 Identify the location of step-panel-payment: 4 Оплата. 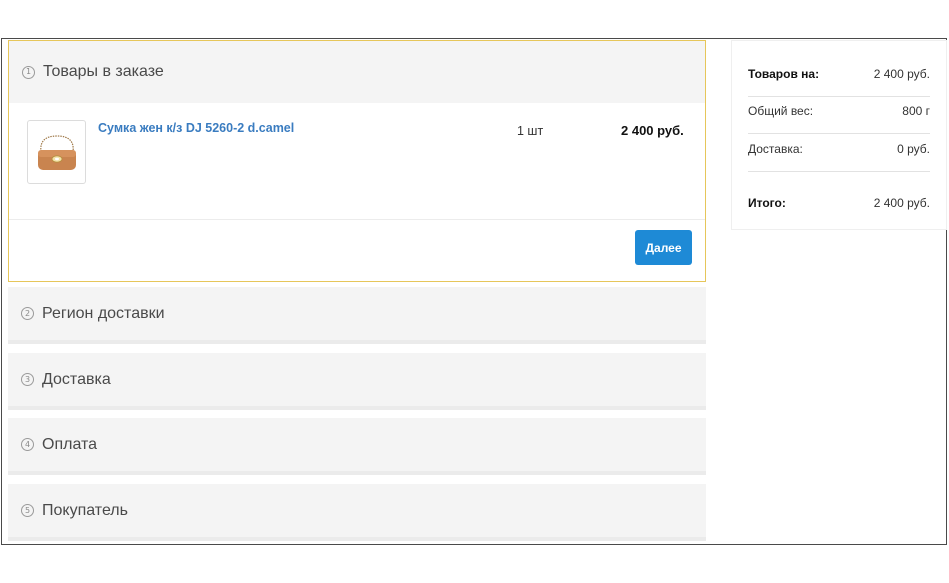
(357, 446).